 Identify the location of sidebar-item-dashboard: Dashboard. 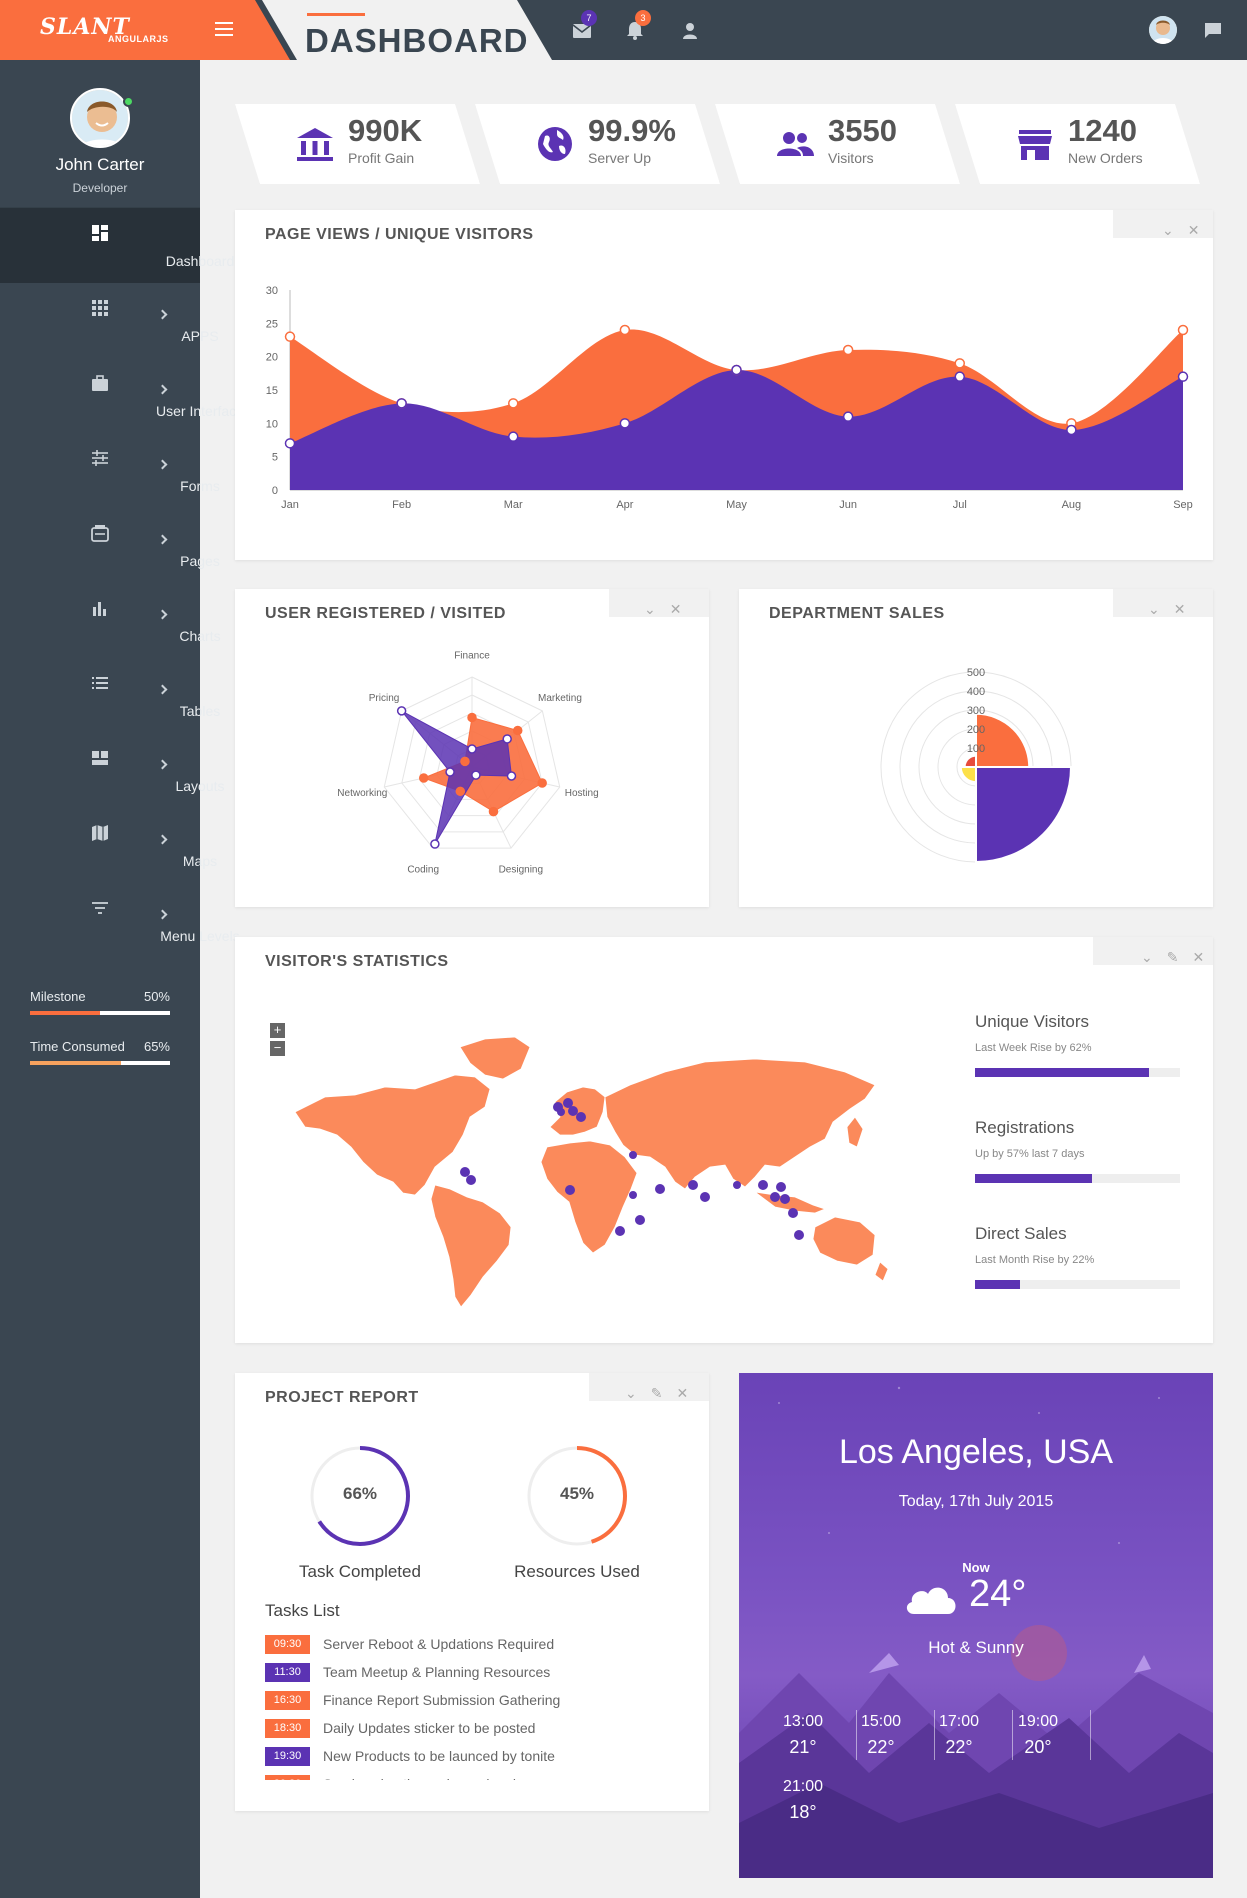
(117, 245).